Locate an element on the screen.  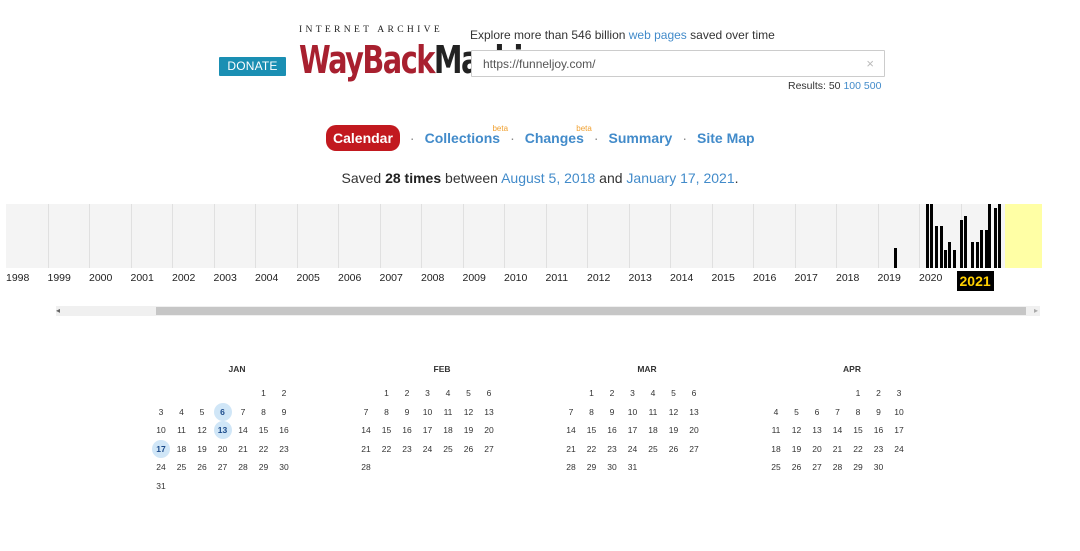
calendar-day: 1 is located at coordinates (386, 393).